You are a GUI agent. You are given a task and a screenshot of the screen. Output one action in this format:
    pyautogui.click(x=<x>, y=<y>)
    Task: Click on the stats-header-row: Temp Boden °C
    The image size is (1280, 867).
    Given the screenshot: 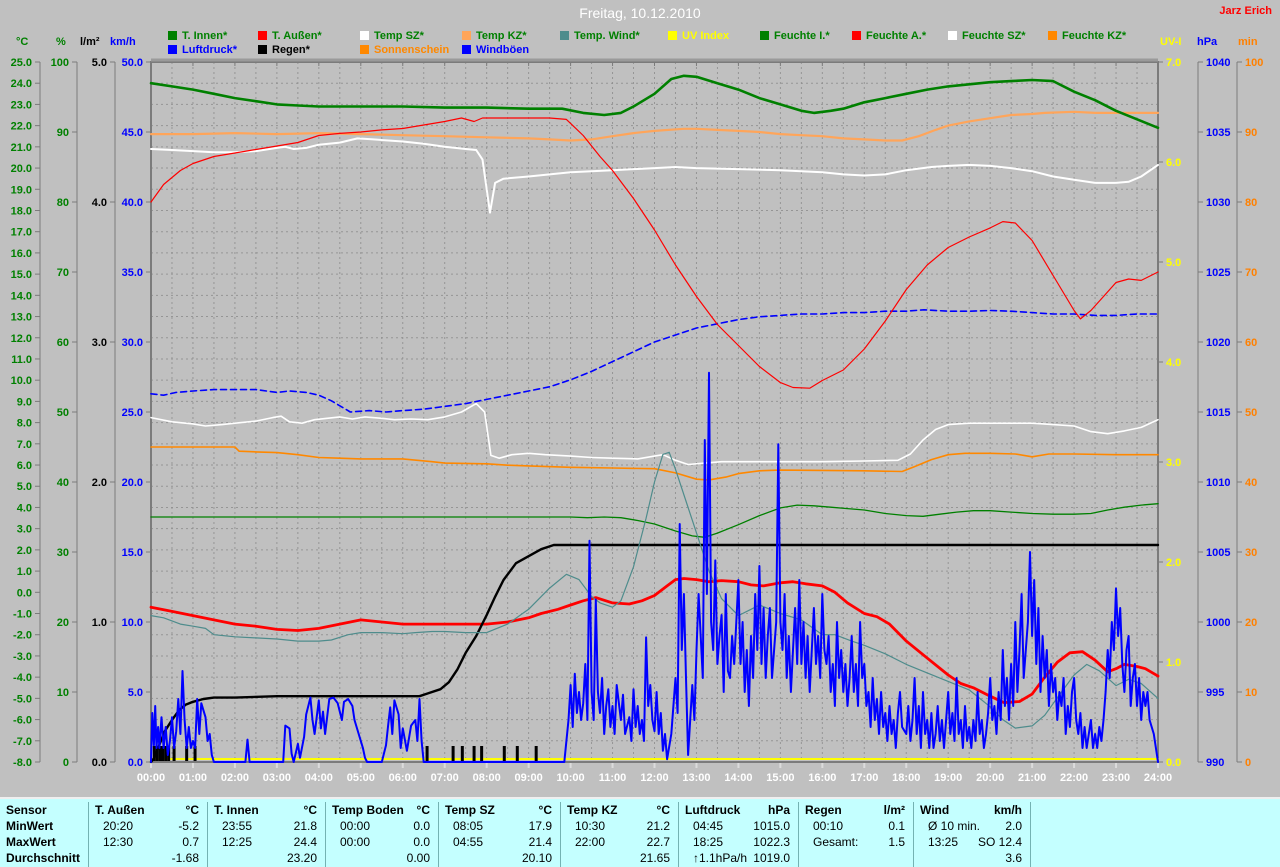 What is the action you would take?
    pyautogui.click(x=381, y=810)
    